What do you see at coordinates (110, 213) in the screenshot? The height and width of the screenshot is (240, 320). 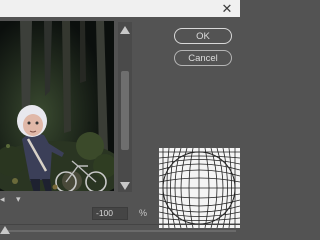 I see `amount-input: -100` at bounding box center [110, 213].